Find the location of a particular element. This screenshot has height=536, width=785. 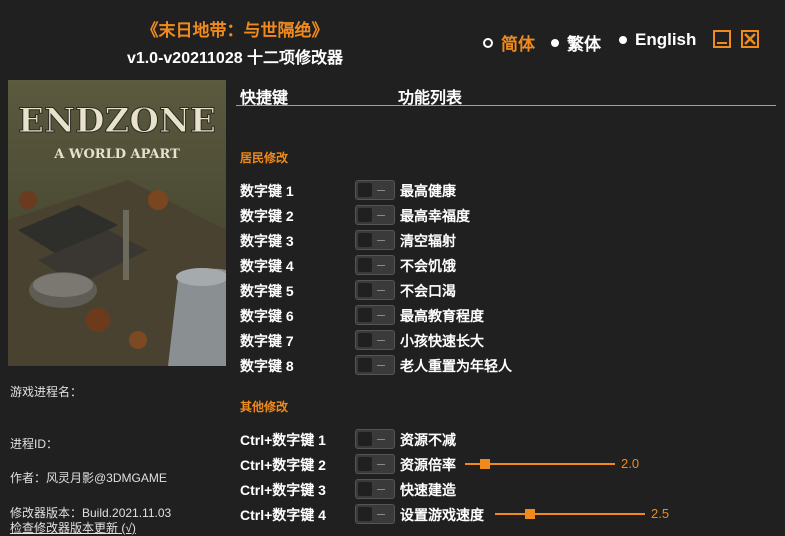

toggle-resource-multiplier is located at coordinates (375, 464).